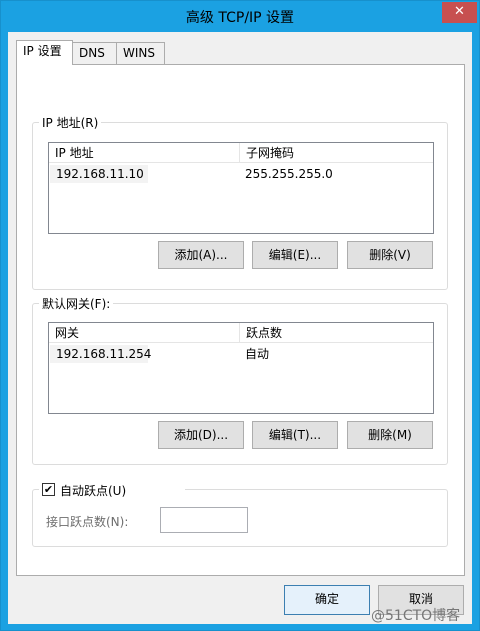 The image size is (480, 631). Describe the element at coordinates (144, 333) in the screenshot. I see `column-header-gateway: 网关` at that location.